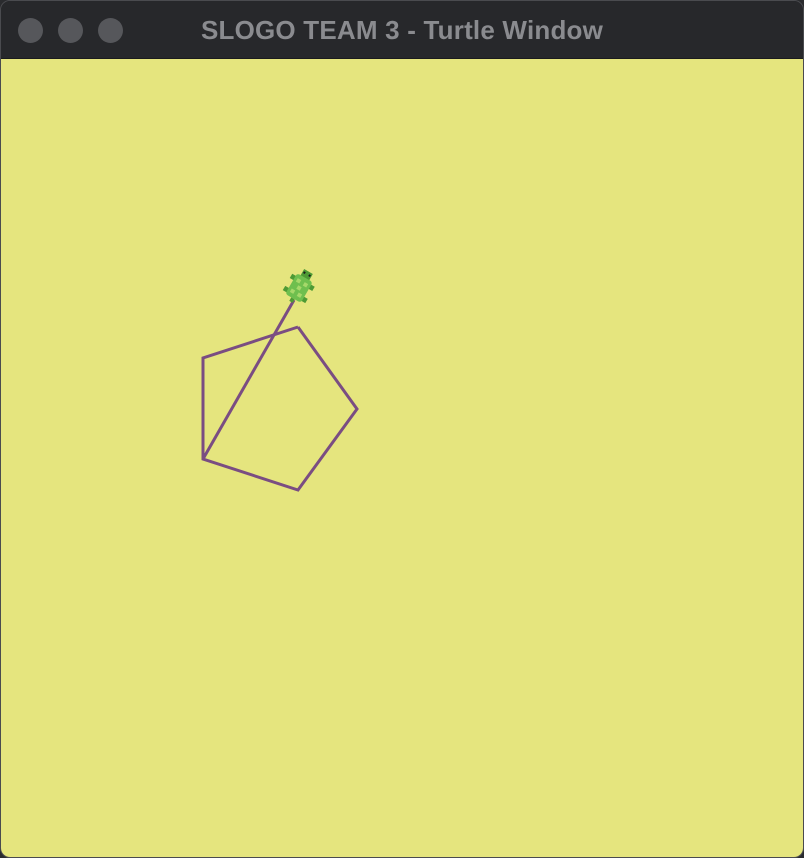  I want to click on window-title: SLOGO TEAM 3 - Turtle Window, so click(402, 30).